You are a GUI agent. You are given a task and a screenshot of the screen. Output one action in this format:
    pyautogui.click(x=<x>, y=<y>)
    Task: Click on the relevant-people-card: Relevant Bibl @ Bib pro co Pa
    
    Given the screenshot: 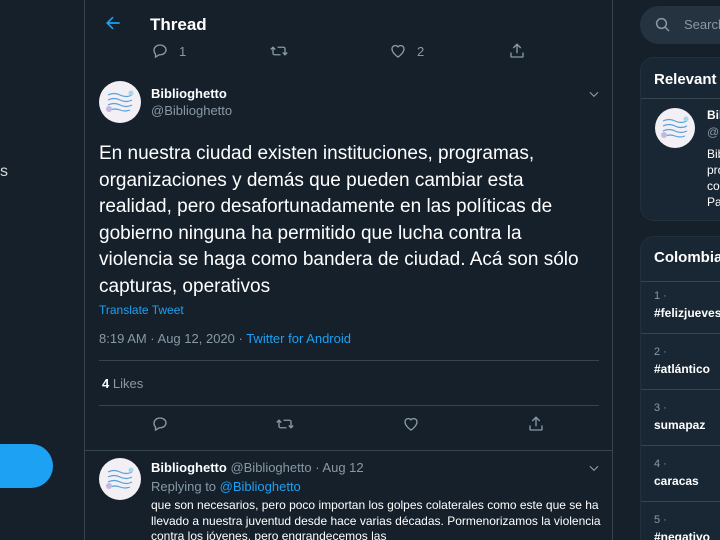 What is the action you would take?
    pyautogui.click(x=680, y=139)
    